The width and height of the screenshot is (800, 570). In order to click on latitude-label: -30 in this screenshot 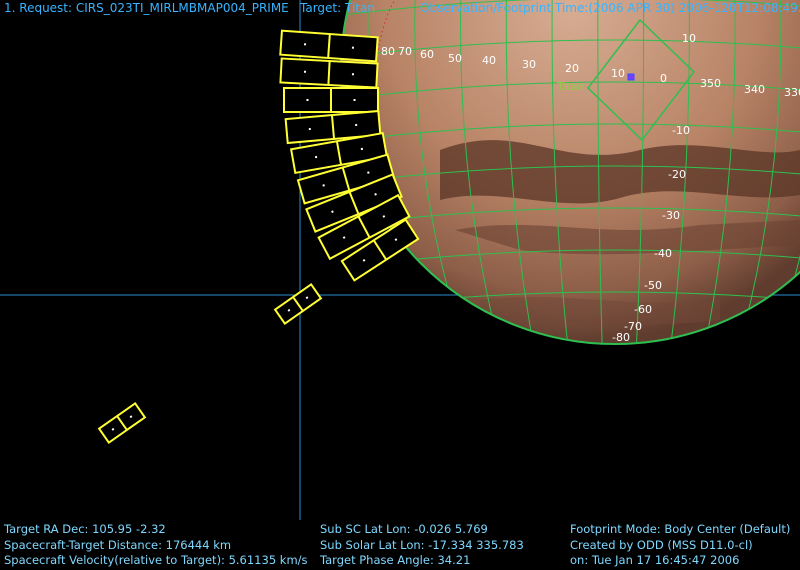, I will do `click(671, 215)`.